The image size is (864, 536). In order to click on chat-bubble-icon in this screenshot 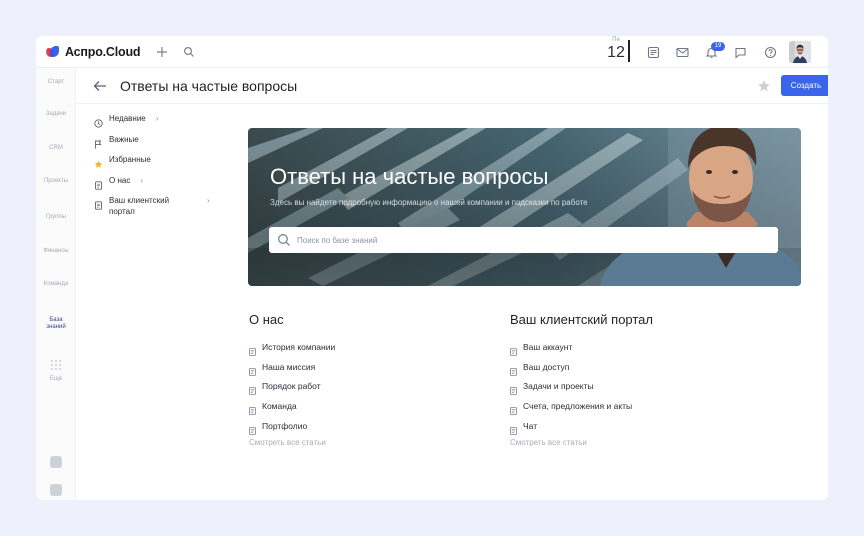, I will do `click(56, 490)`.